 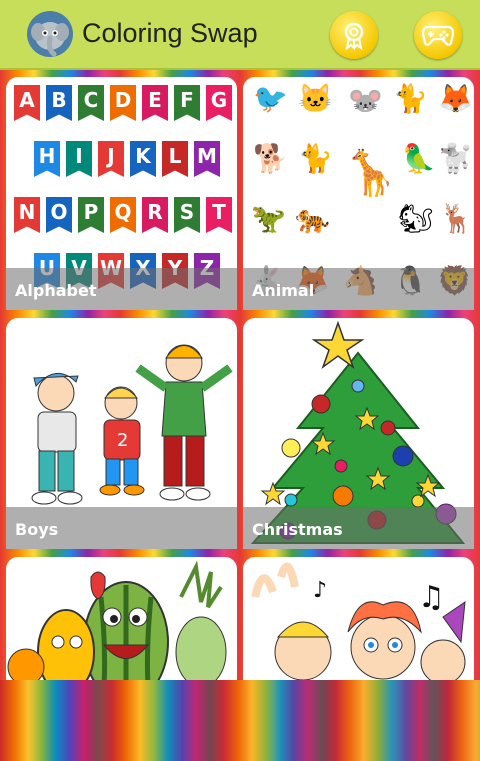 I want to click on gamepad-icon, so click(x=438, y=35).